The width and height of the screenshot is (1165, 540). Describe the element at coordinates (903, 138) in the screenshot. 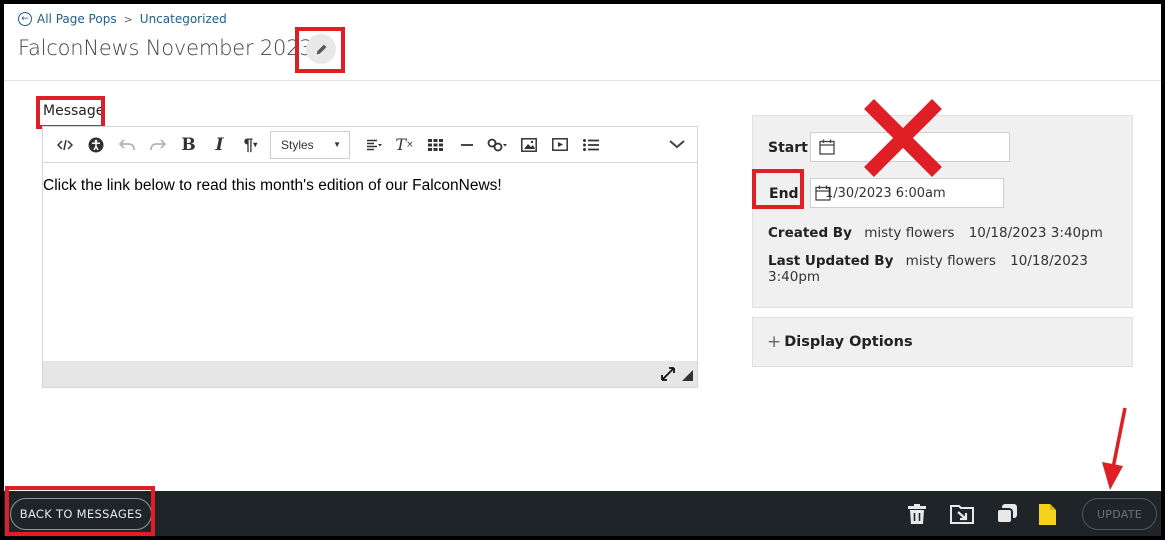

I see `annotation-cross-icon` at that location.